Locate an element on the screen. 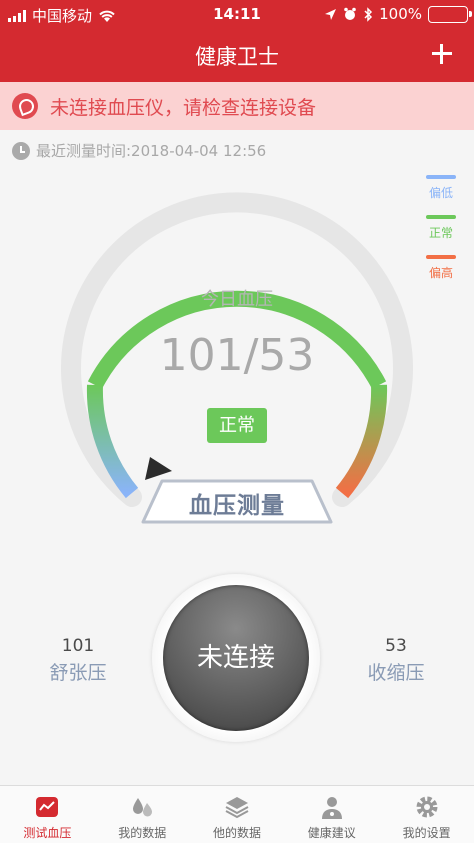  today-bp-value: 101/53 is located at coordinates (237, 355).